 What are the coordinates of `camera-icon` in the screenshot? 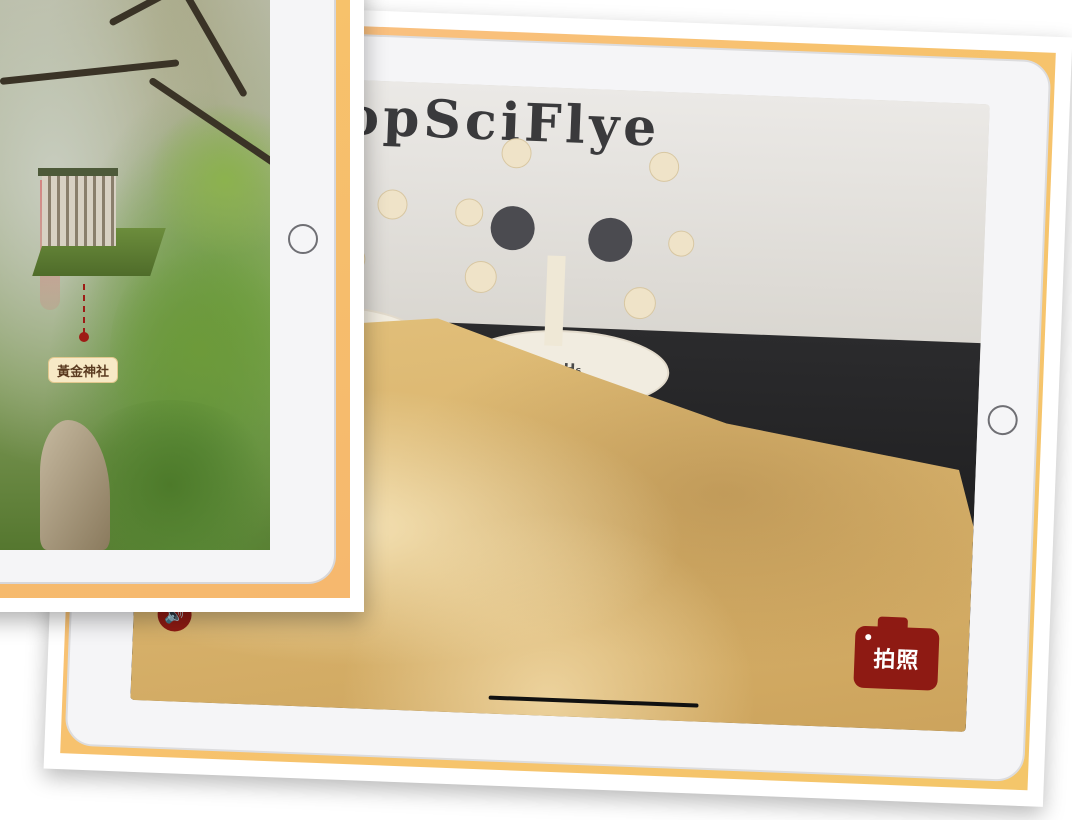 It's located at (868, 637).